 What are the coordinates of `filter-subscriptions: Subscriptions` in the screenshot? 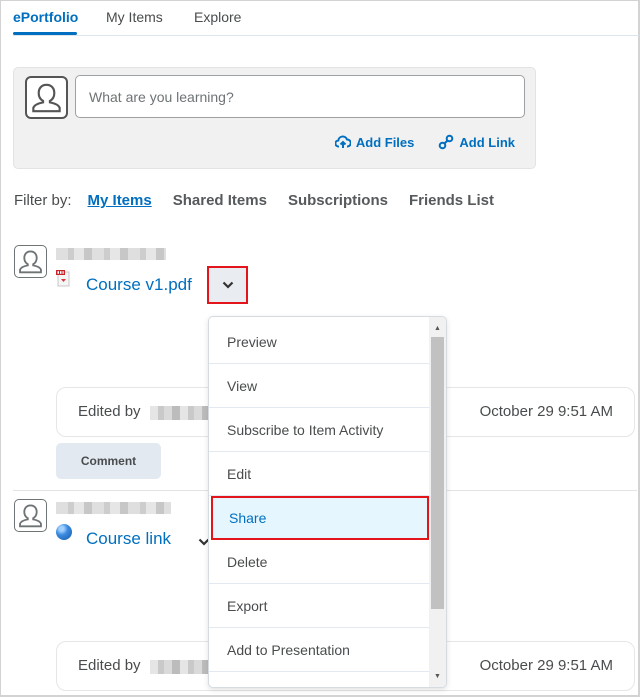 It's located at (338, 200).